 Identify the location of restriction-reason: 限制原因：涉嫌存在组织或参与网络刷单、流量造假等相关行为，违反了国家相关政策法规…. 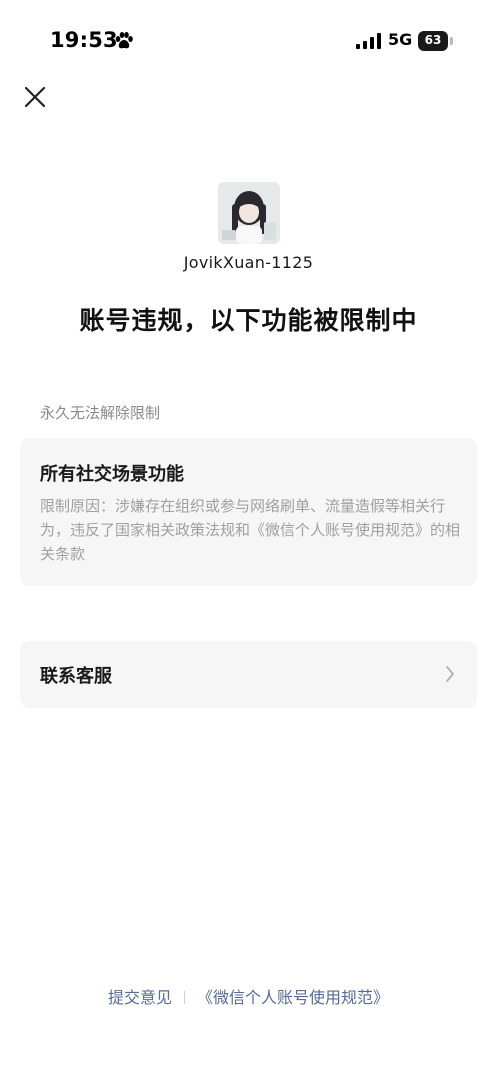
(250, 530).